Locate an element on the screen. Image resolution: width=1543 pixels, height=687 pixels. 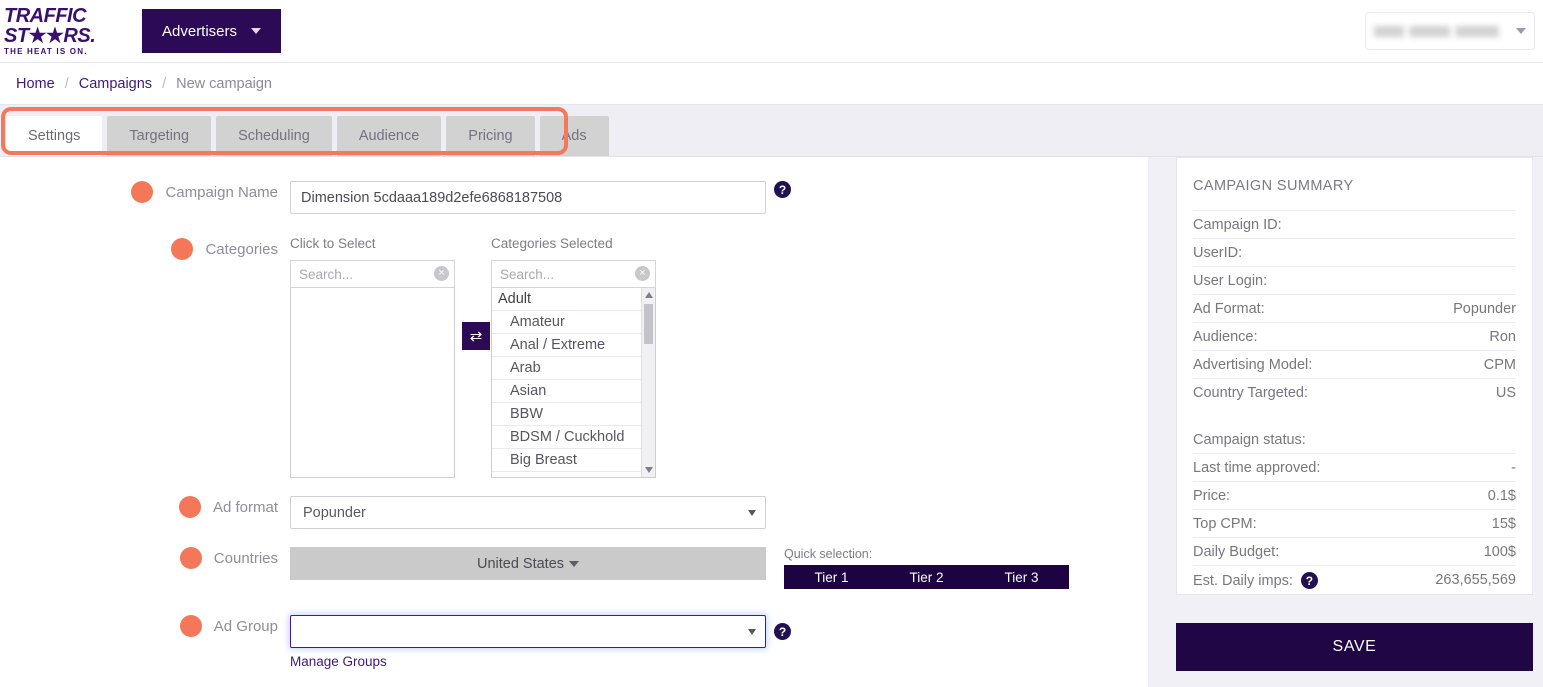
save-button: SAVE is located at coordinates (1354, 647).